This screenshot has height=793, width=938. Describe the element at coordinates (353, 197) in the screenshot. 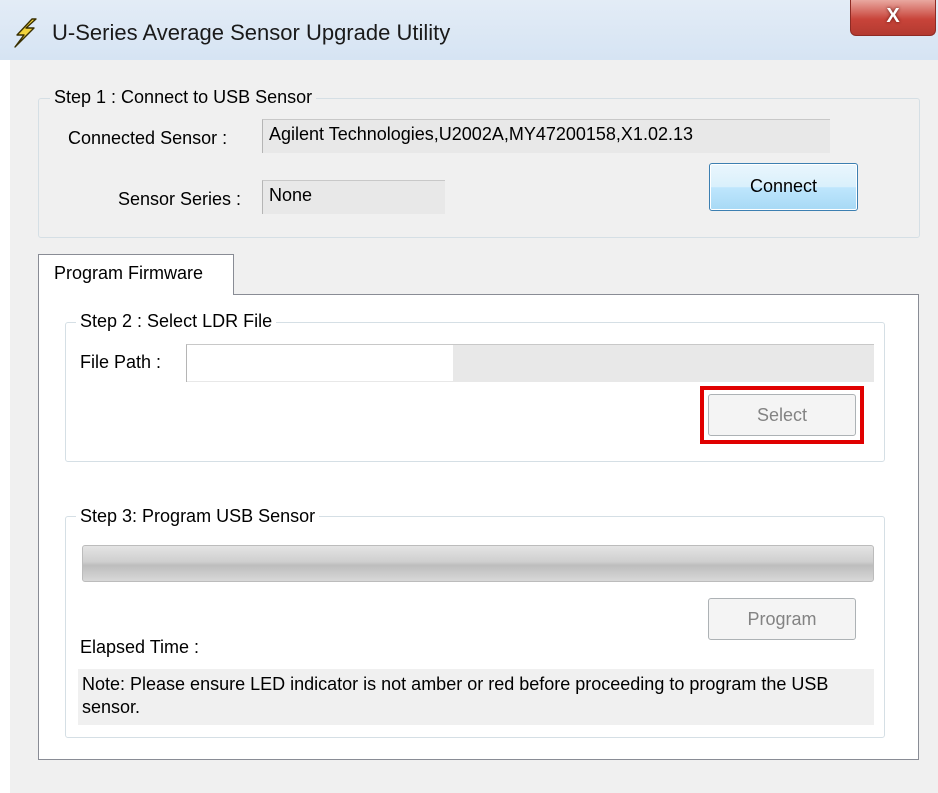

I see `sensor-series-field: None` at that location.